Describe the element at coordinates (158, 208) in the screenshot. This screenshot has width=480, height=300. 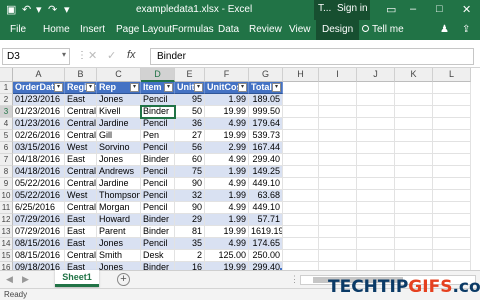
I see `cell-d11: Pencil` at that location.